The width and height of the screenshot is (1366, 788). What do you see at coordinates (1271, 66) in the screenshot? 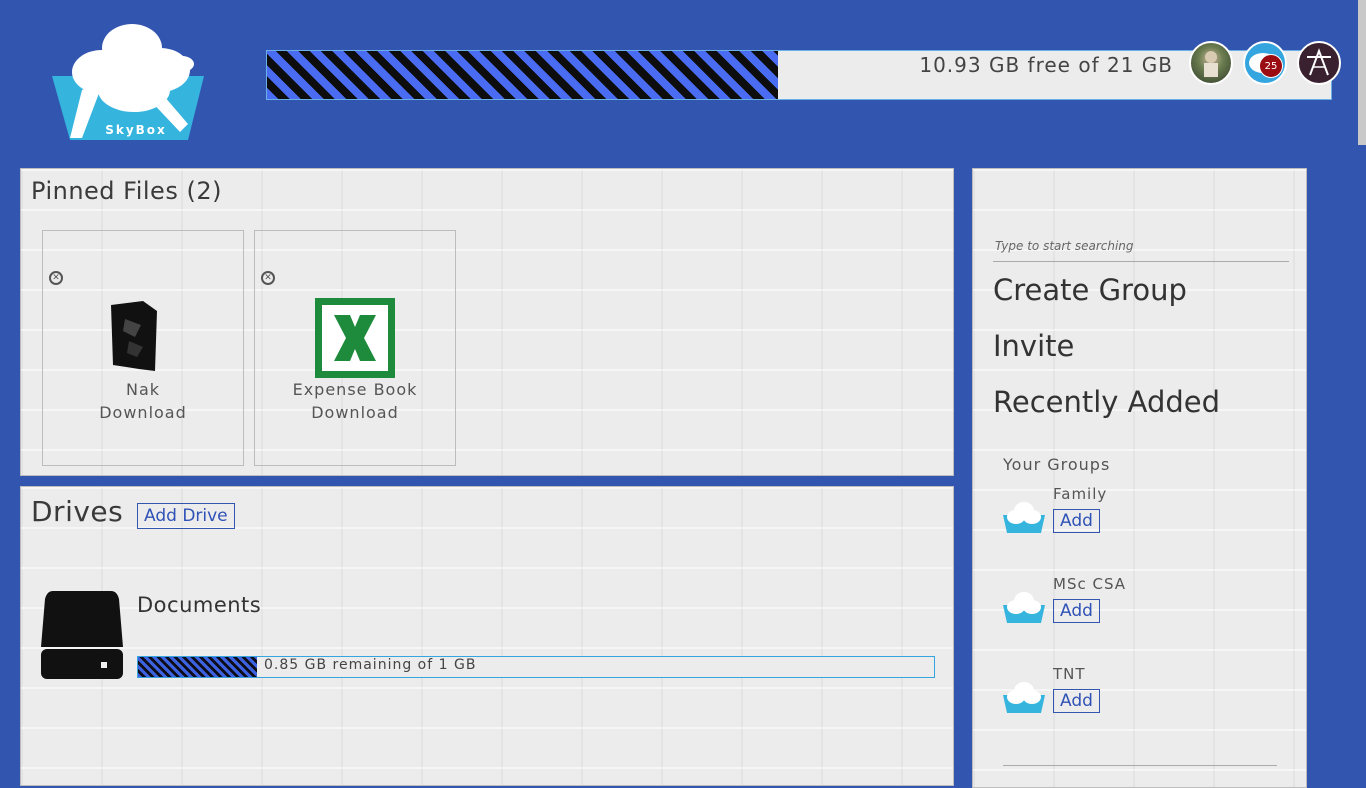
I see `notification-badge: 25` at bounding box center [1271, 66].